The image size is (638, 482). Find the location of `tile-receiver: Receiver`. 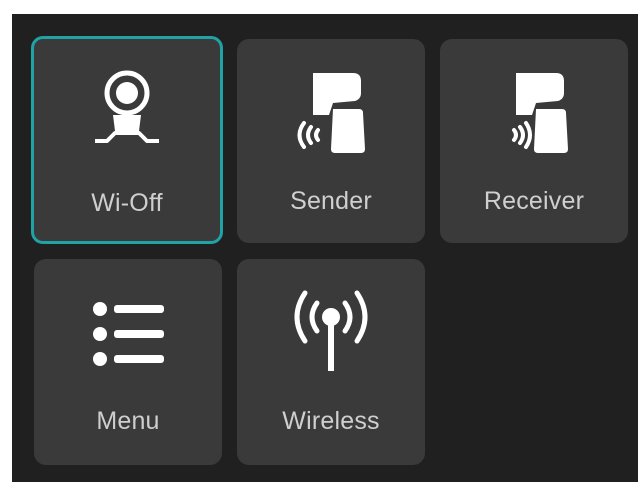

tile-receiver: Receiver is located at coordinates (534, 141).